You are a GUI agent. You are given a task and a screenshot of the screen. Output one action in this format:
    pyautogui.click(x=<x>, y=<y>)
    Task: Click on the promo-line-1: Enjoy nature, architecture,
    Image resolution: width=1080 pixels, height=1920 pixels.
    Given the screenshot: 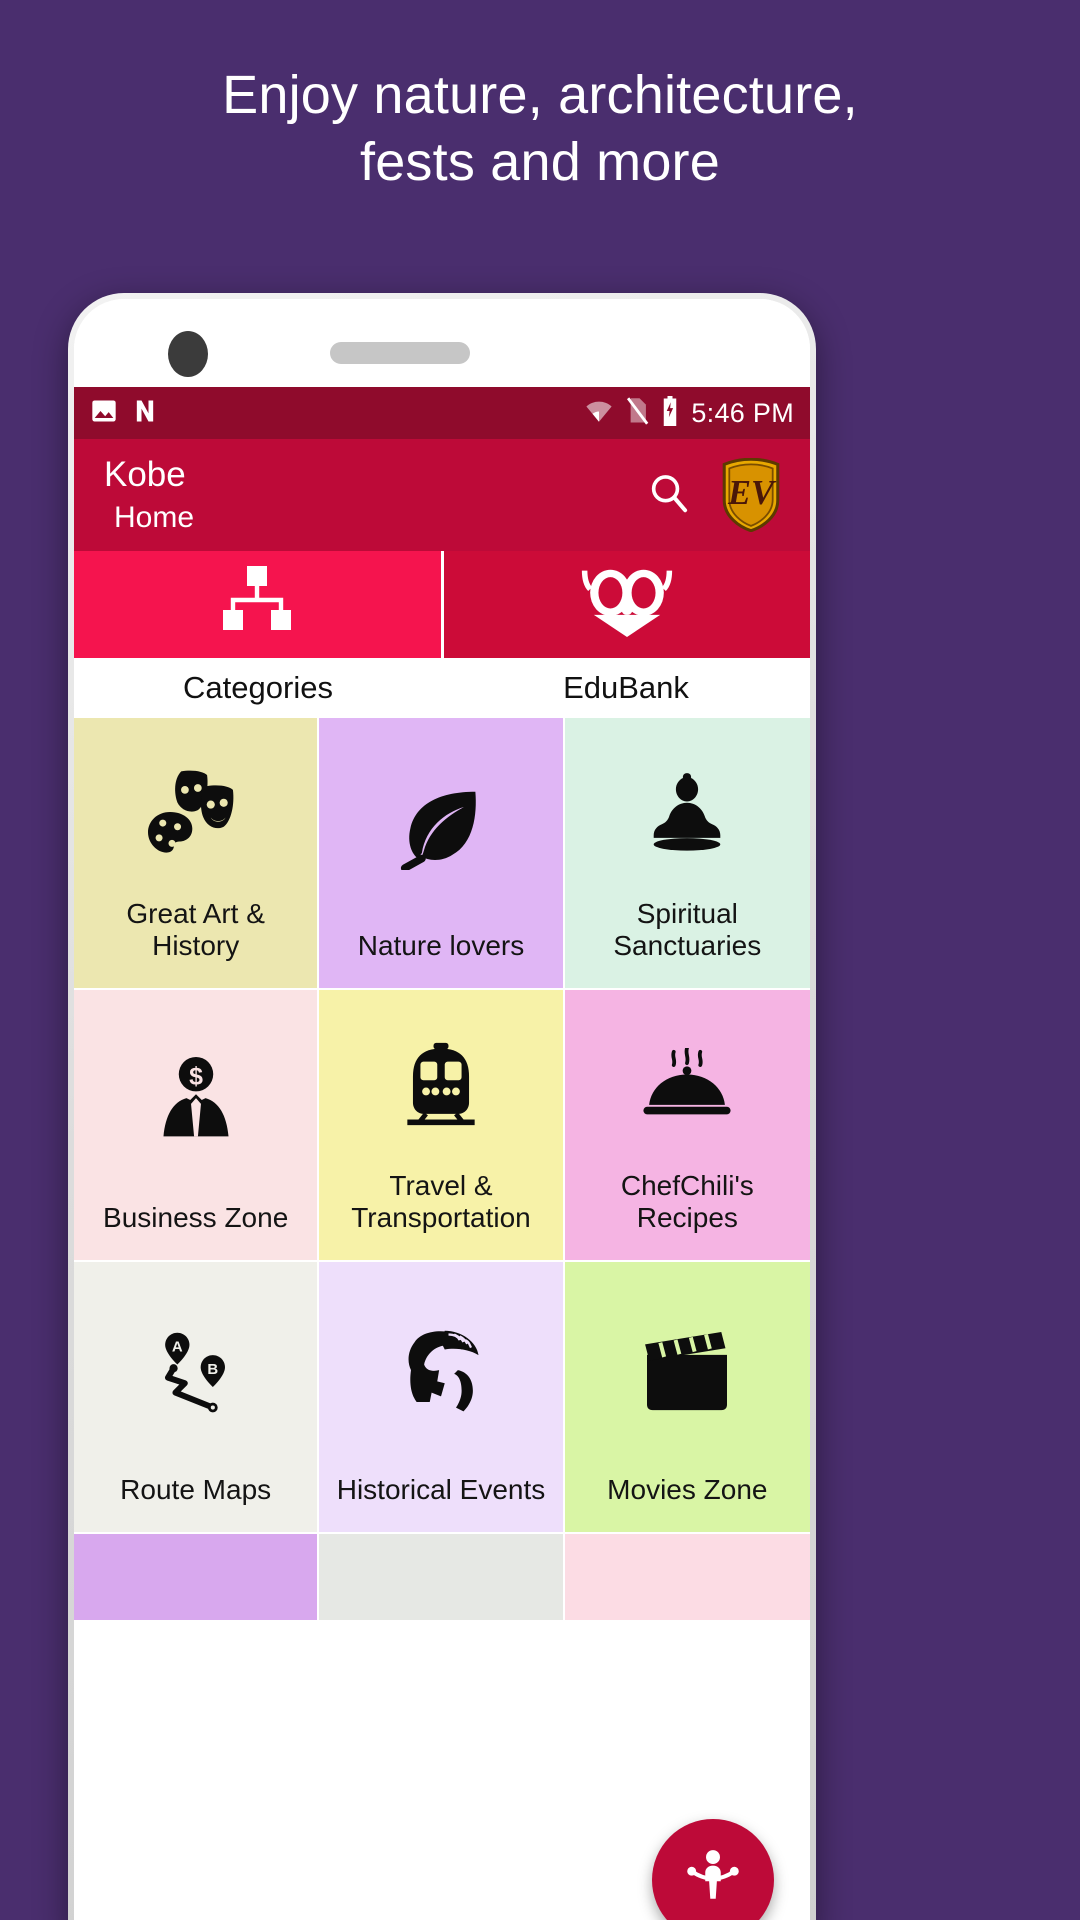 What is the action you would take?
    pyautogui.click(x=540, y=95)
    